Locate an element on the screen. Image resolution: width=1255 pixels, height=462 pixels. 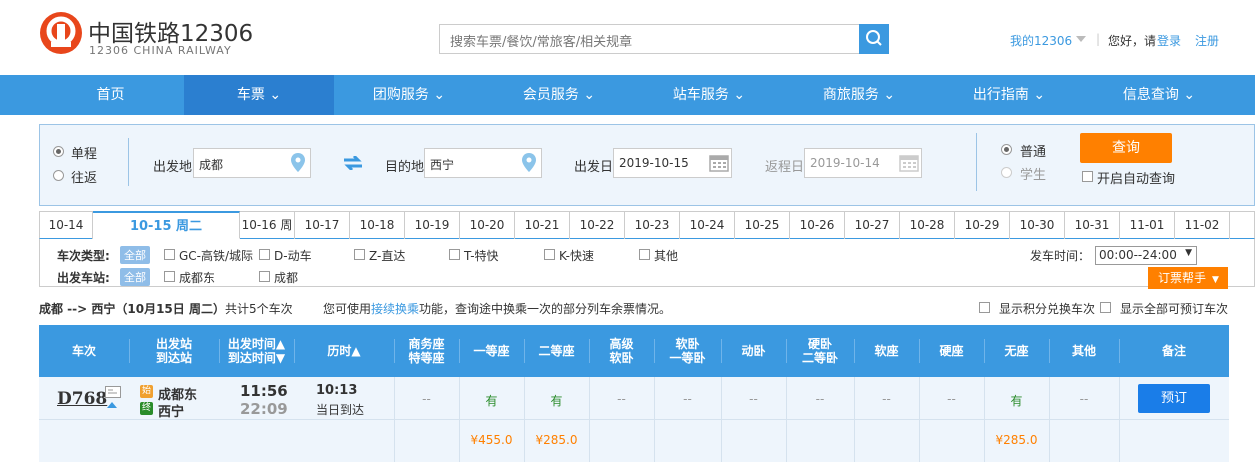
date-tab: 10-19 is located at coordinates (432, 225).